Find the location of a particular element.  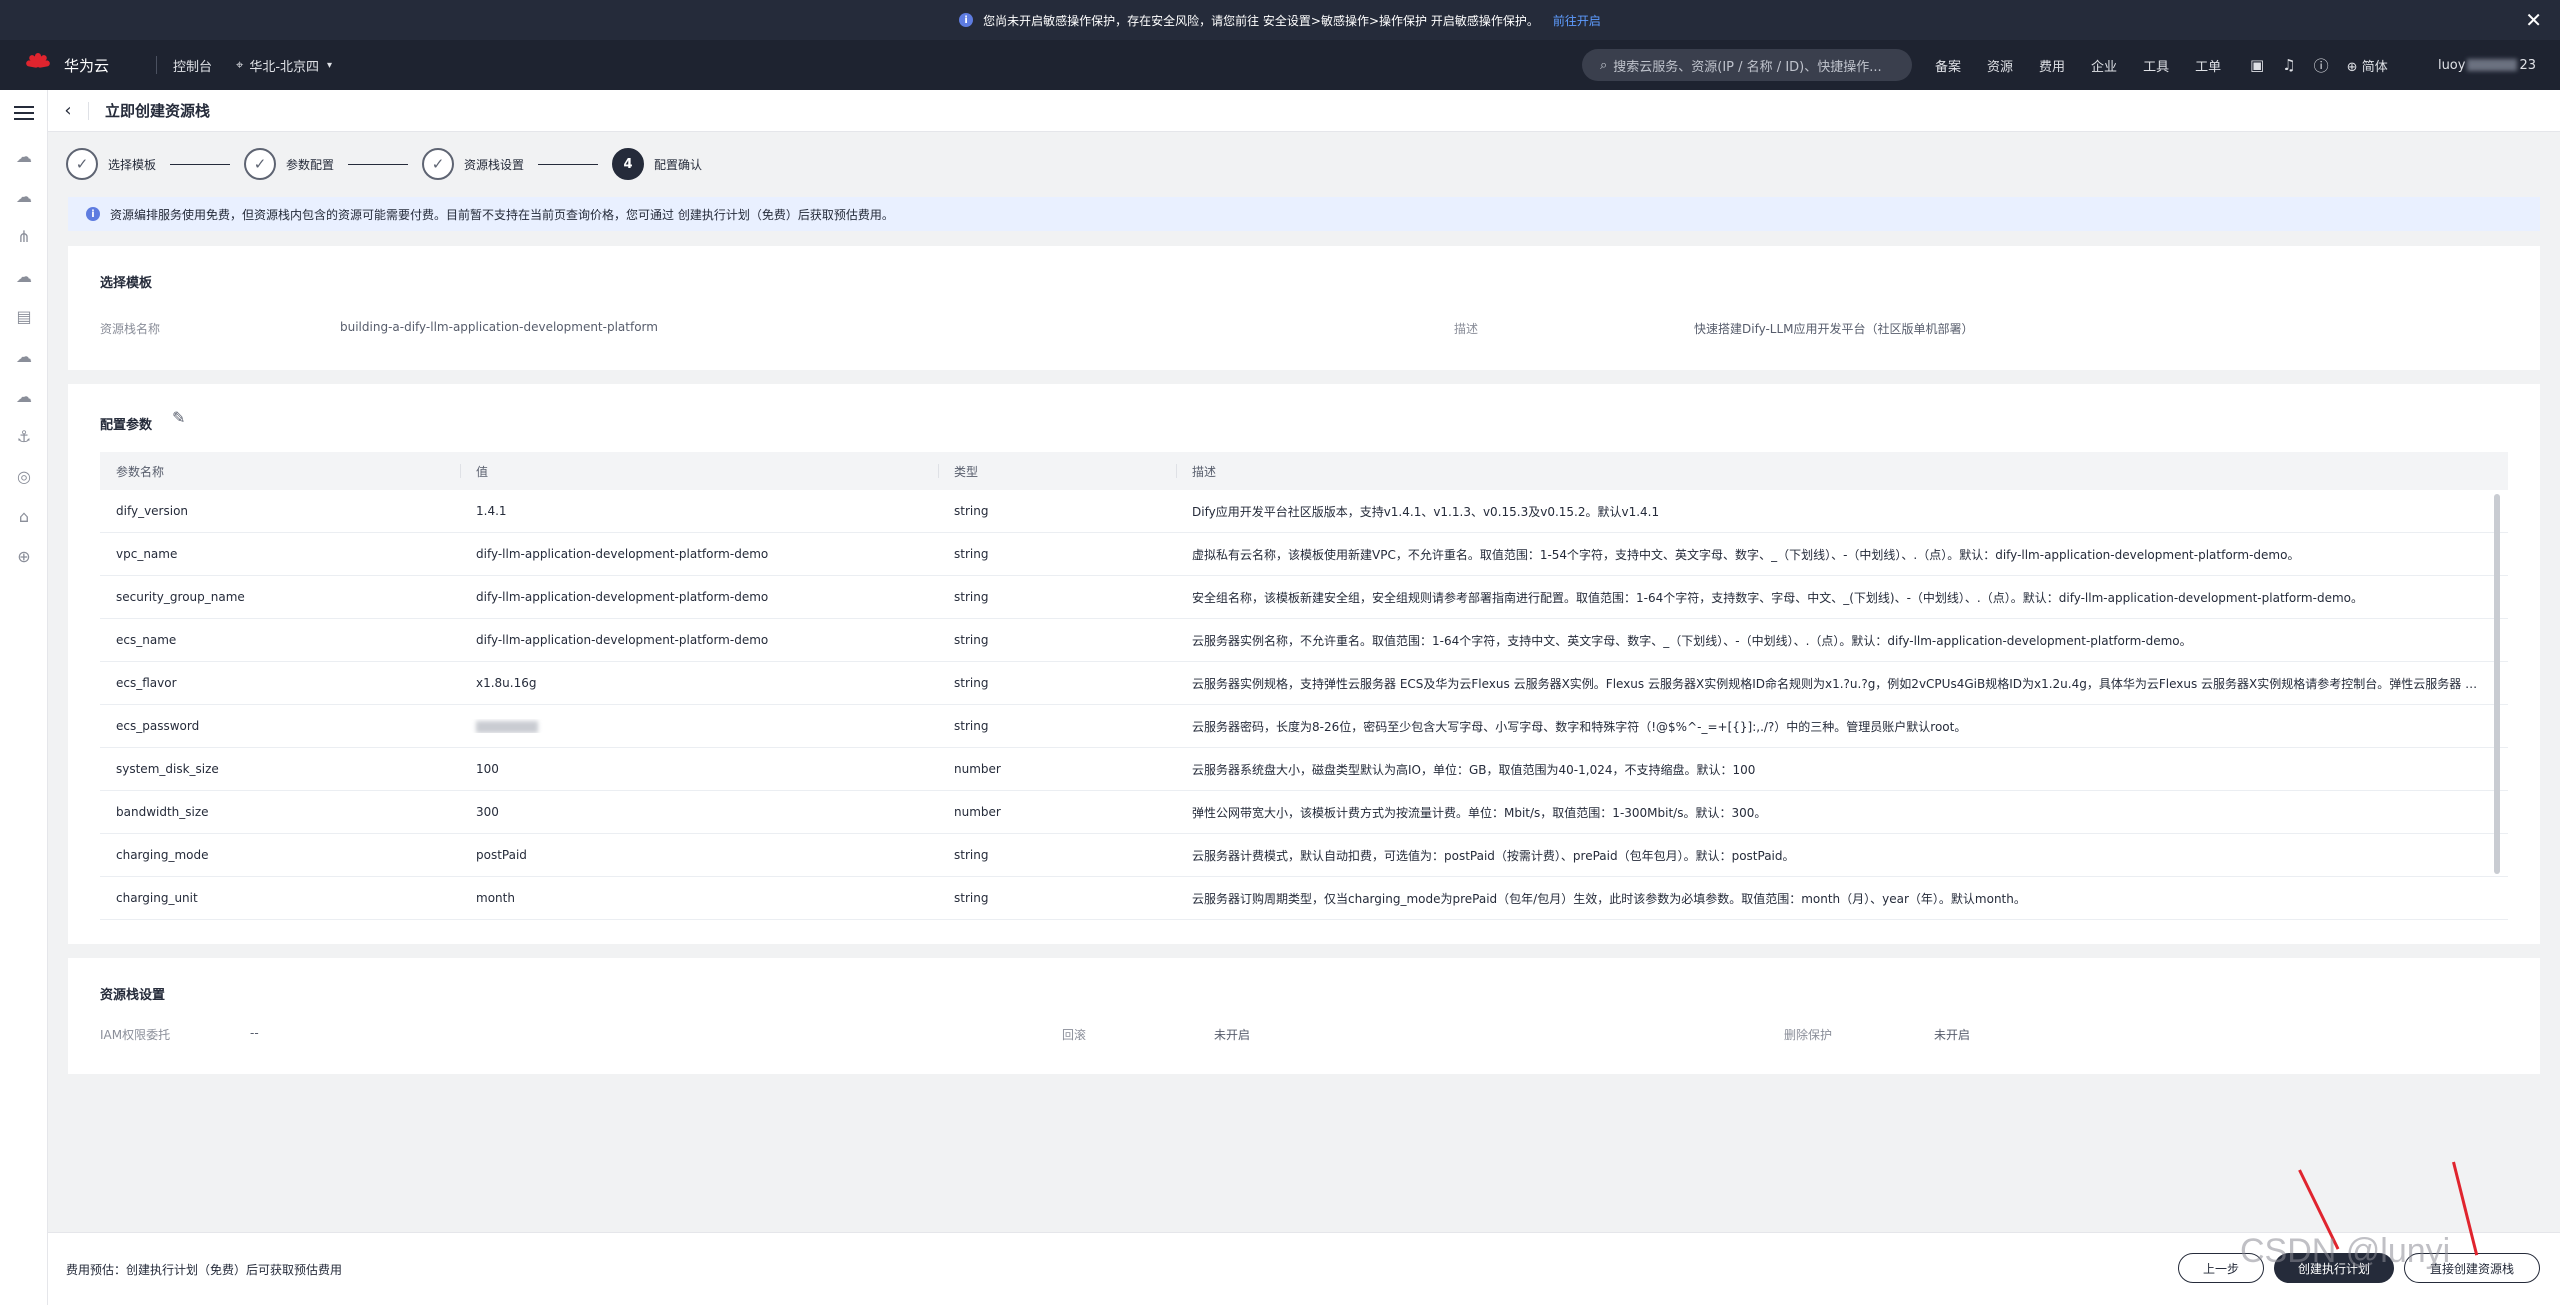

iam-label: IAM权限委托 is located at coordinates (135, 1035).